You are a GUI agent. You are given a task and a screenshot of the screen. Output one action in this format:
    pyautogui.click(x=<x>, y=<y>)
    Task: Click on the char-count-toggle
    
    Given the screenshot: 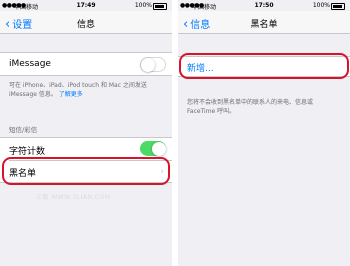 What is the action you would take?
    pyautogui.click(x=153, y=148)
    